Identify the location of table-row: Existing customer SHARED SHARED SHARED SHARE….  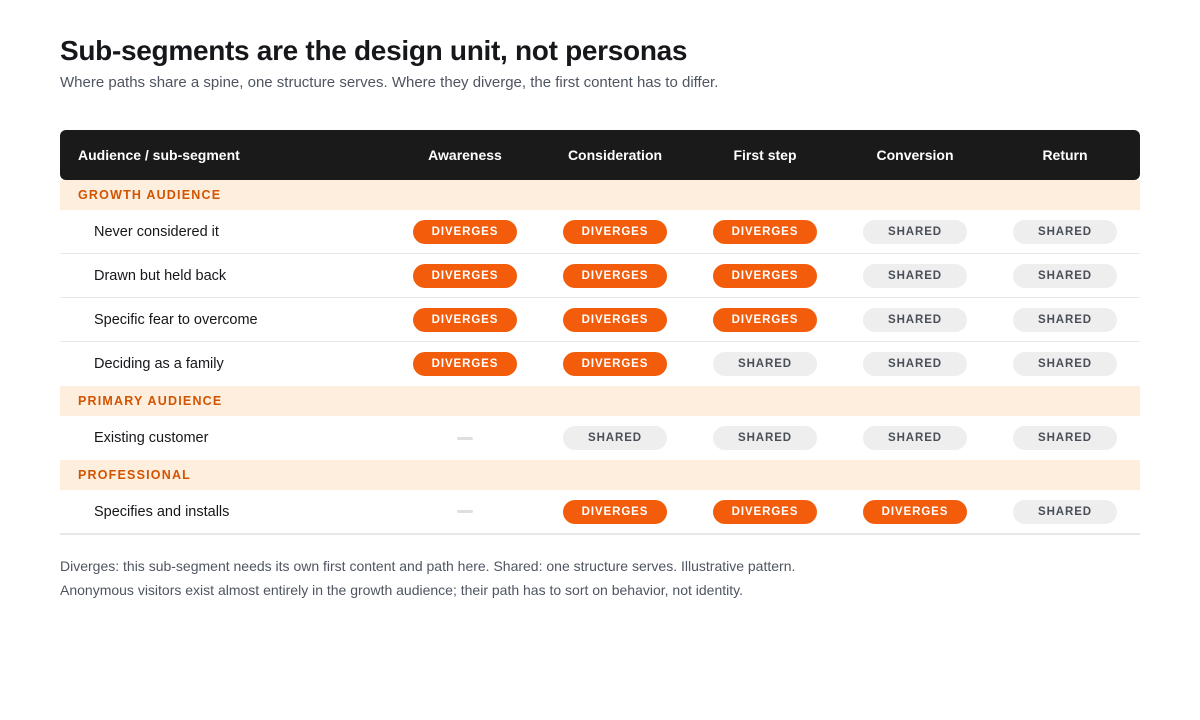
(600, 438).